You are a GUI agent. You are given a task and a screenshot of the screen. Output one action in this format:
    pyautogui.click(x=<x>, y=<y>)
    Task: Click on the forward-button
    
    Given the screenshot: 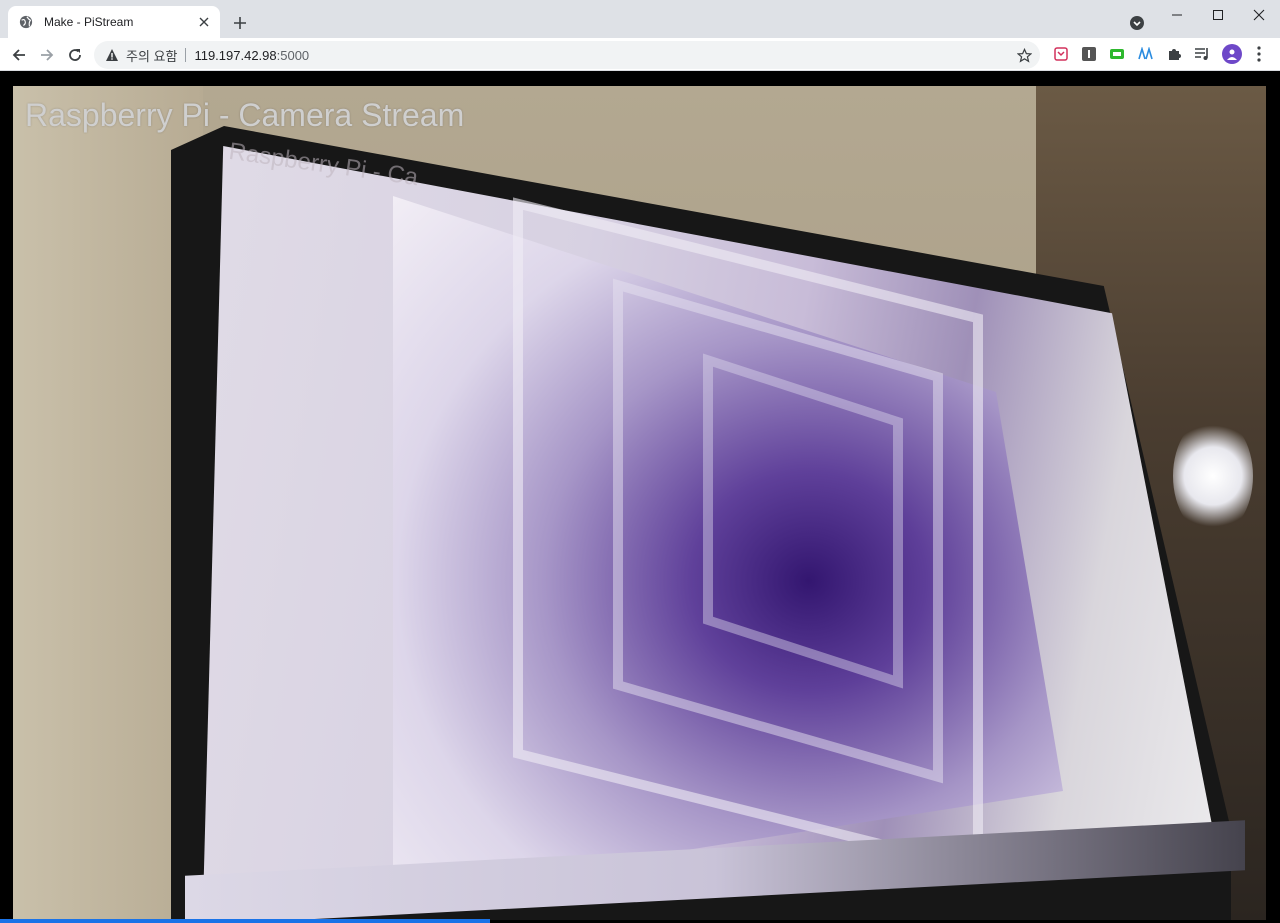 What is the action you would take?
    pyautogui.click(x=47, y=55)
    